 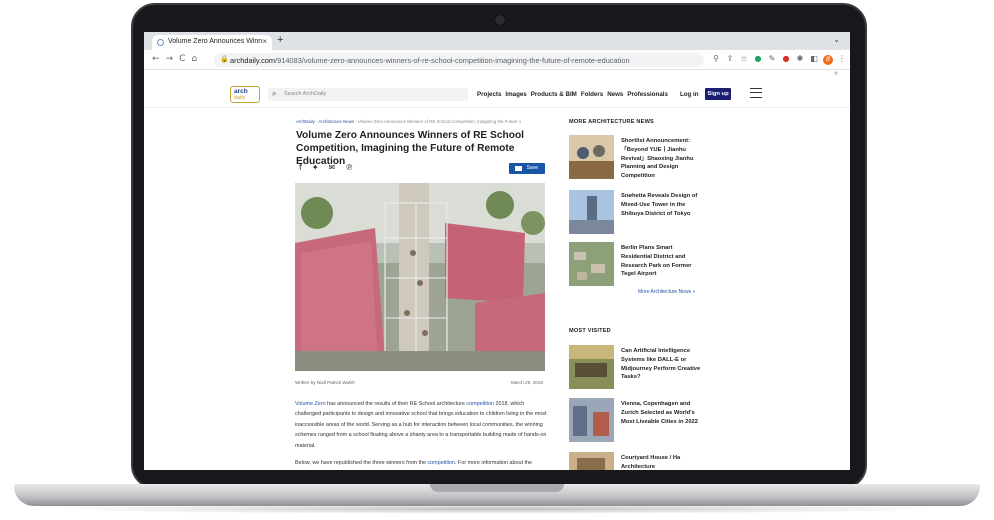 I want to click on search-icon: ⌕, so click(x=274, y=93).